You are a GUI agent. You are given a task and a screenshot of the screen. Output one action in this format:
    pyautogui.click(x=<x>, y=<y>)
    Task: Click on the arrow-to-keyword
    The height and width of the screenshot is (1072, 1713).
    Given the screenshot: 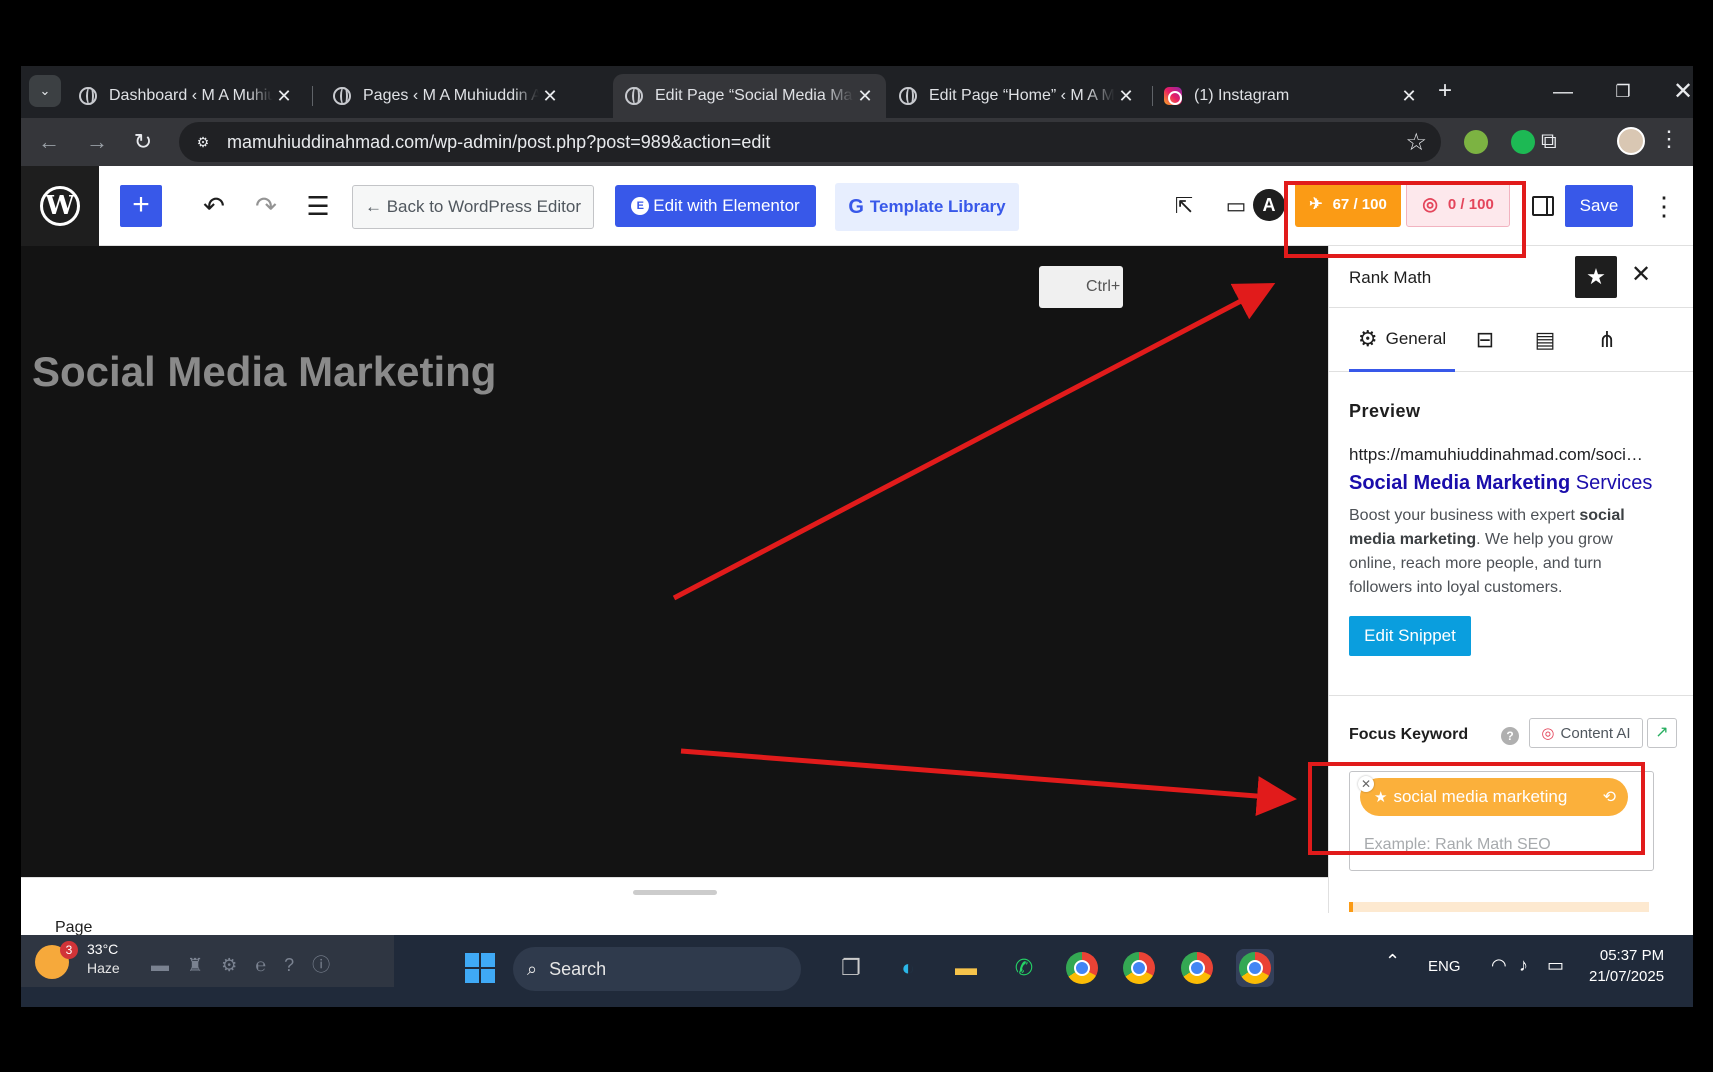 What is the action you would take?
    pyautogui.click(x=988, y=782)
    